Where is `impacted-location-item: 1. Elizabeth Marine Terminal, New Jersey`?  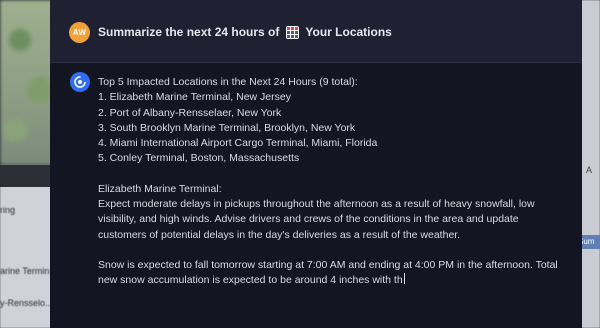 impacted-location-item: 1. Elizabeth Marine Terminal, New Jersey is located at coordinates (194, 97).